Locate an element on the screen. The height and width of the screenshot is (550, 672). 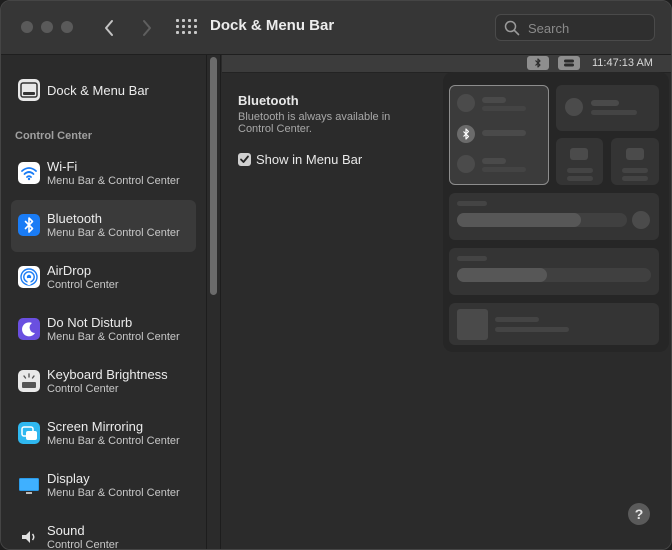
chevron-right-icon is located at coordinates (147, 28).